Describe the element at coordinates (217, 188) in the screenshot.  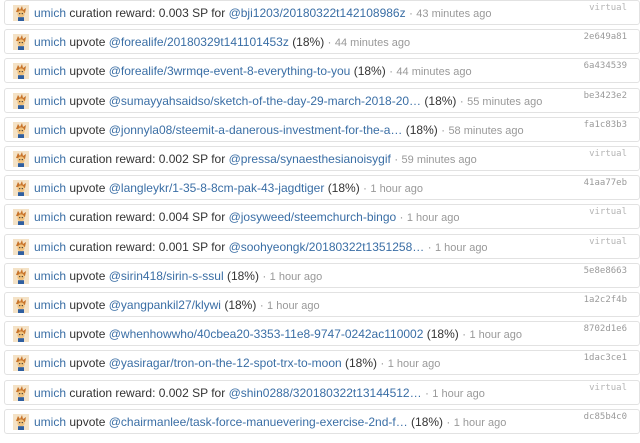
I see `post-link: @langleykr/1-35-8-8cm-pak-43-jagdtiger` at that location.